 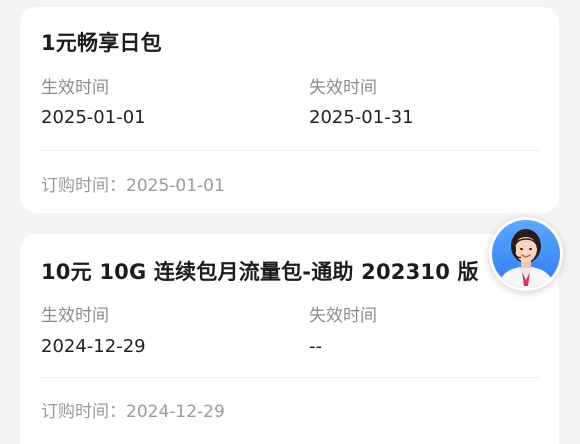 What do you see at coordinates (260, 272) in the screenshot?
I see `package-title: 10元 10G 连续包月流量包-通助 202310 版` at bounding box center [260, 272].